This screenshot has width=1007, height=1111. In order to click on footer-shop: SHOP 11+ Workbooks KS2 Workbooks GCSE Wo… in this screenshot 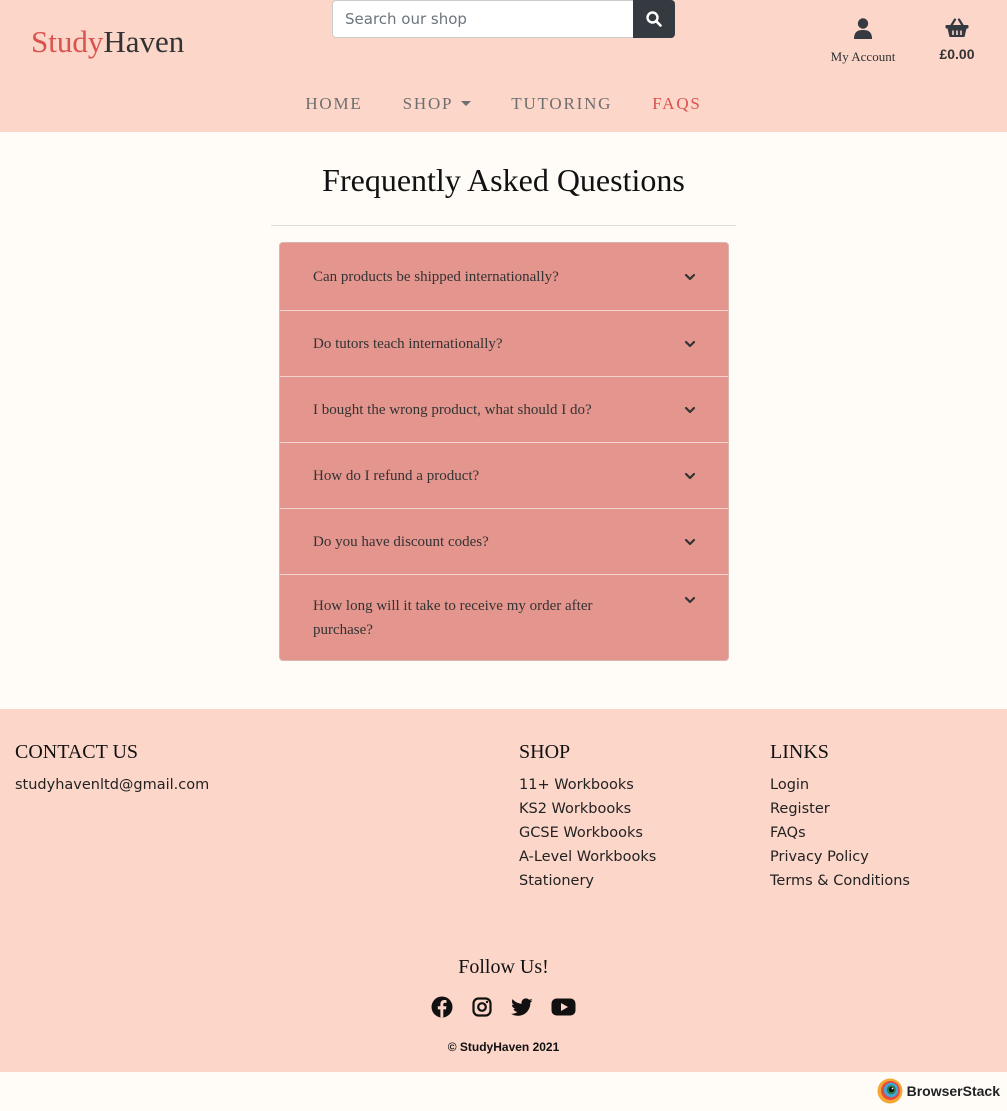, I will do `click(587, 817)`.